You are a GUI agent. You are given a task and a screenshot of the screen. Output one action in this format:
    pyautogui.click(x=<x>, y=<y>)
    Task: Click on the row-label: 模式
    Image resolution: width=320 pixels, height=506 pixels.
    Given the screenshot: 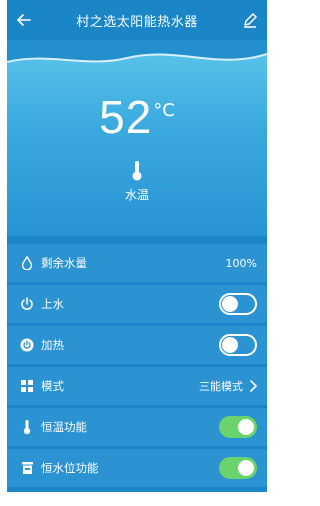 What is the action you would take?
    pyautogui.click(x=52, y=386)
    